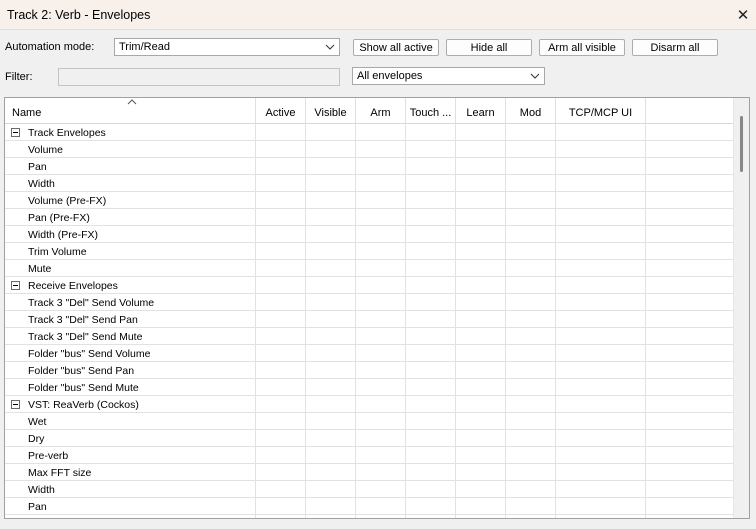 The image size is (756, 529). What do you see at coordinates (369, 217) in the screenshot?
I see `table-row: Pan (Pre-FX)` at bounding box center [369, 217].